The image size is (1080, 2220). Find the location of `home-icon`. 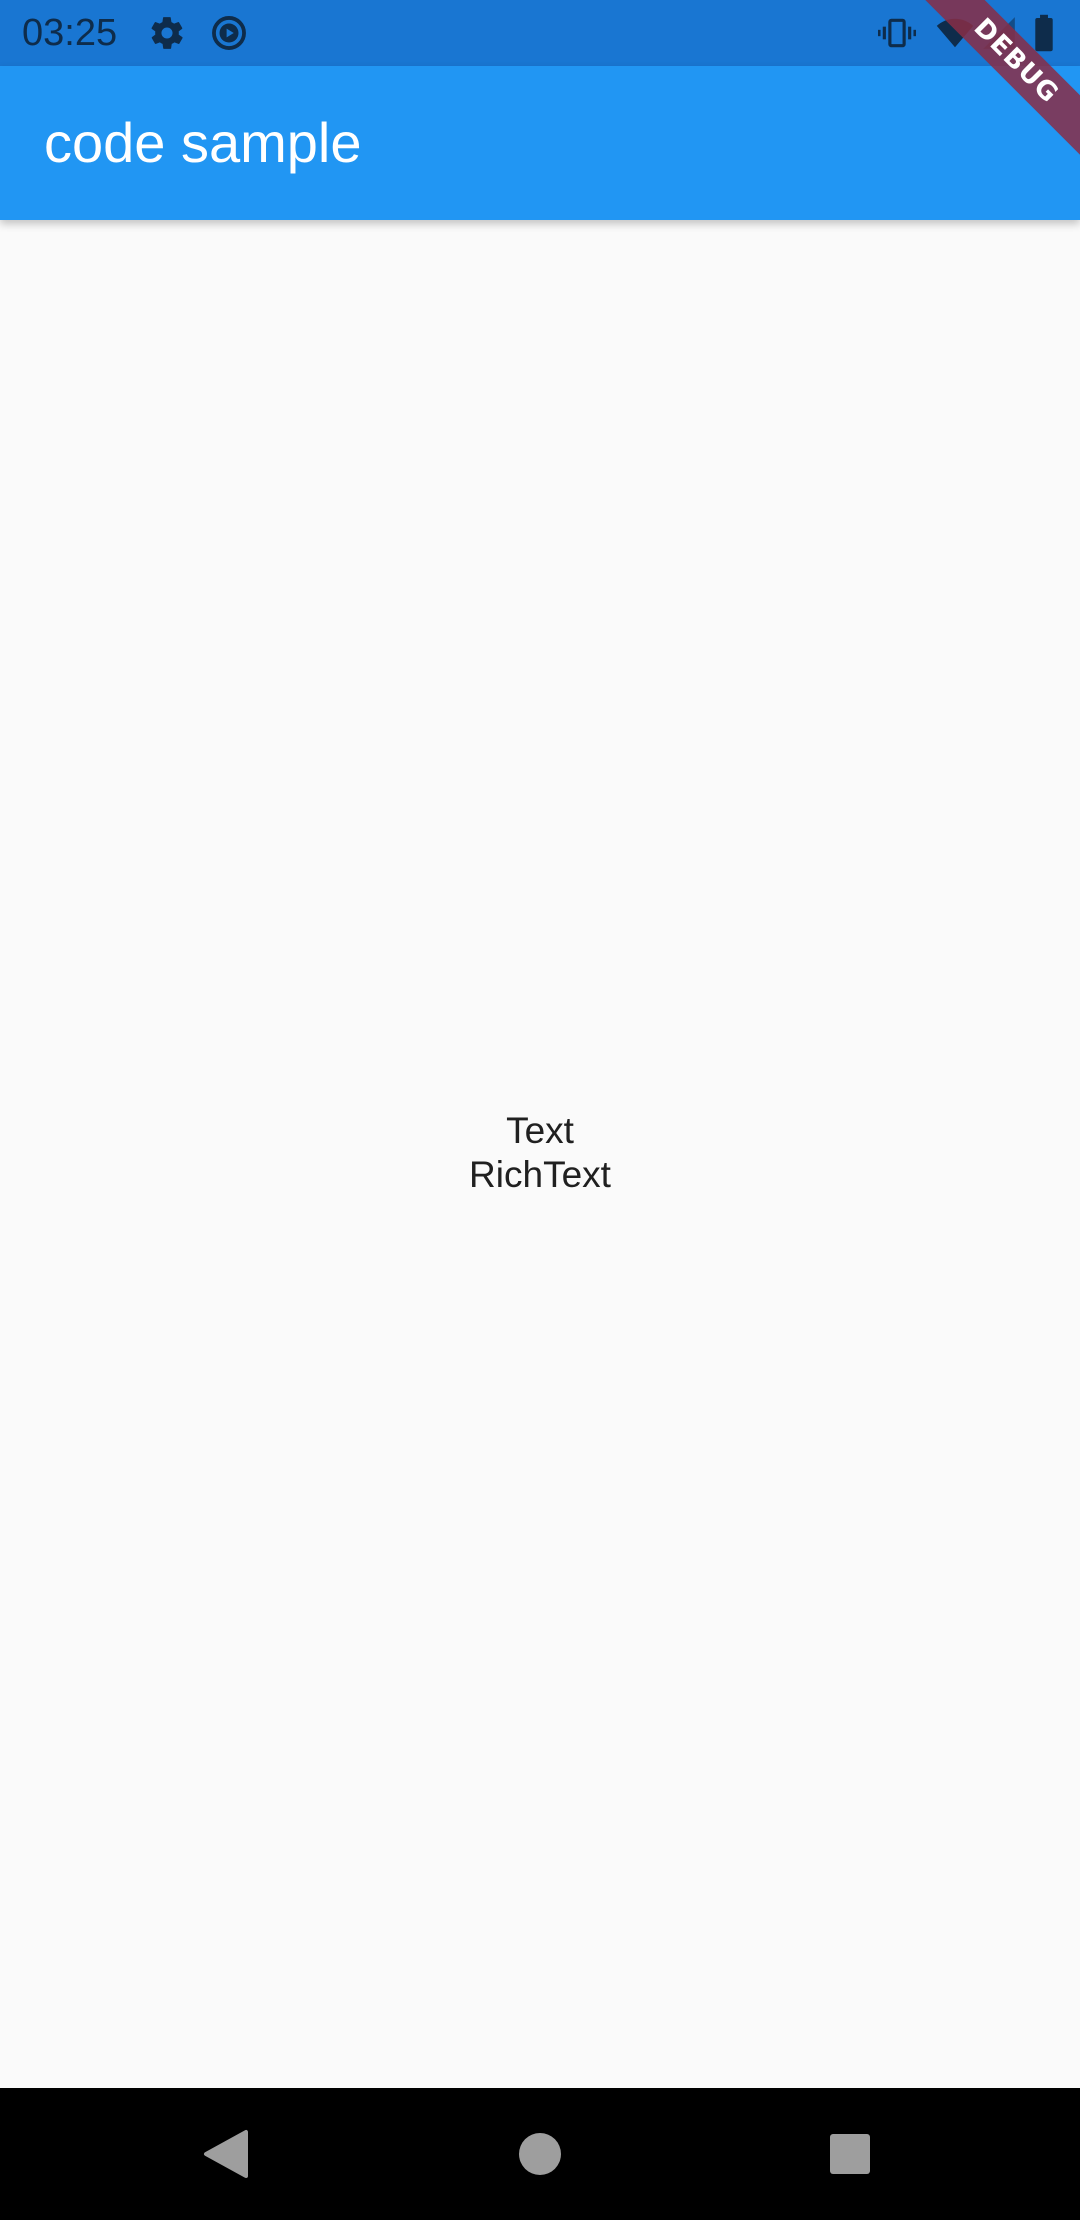

home-icon is located at coordinates (540, 2154).